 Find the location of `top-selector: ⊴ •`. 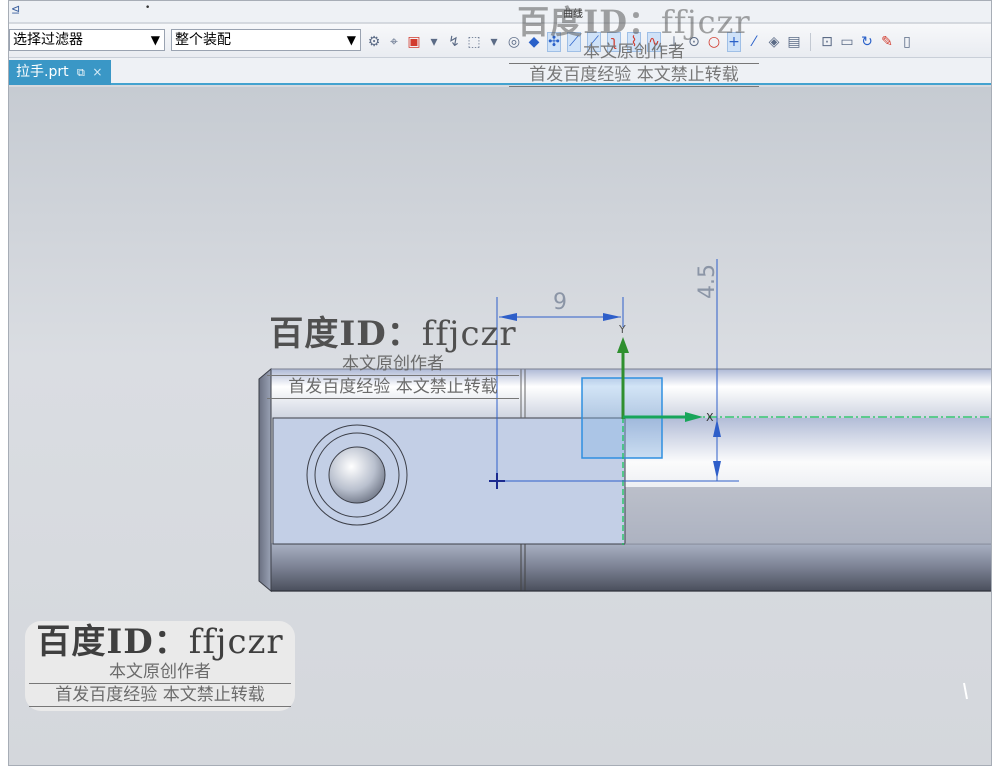

top-selector: ⊴ • is located at coordinates (84, 11).